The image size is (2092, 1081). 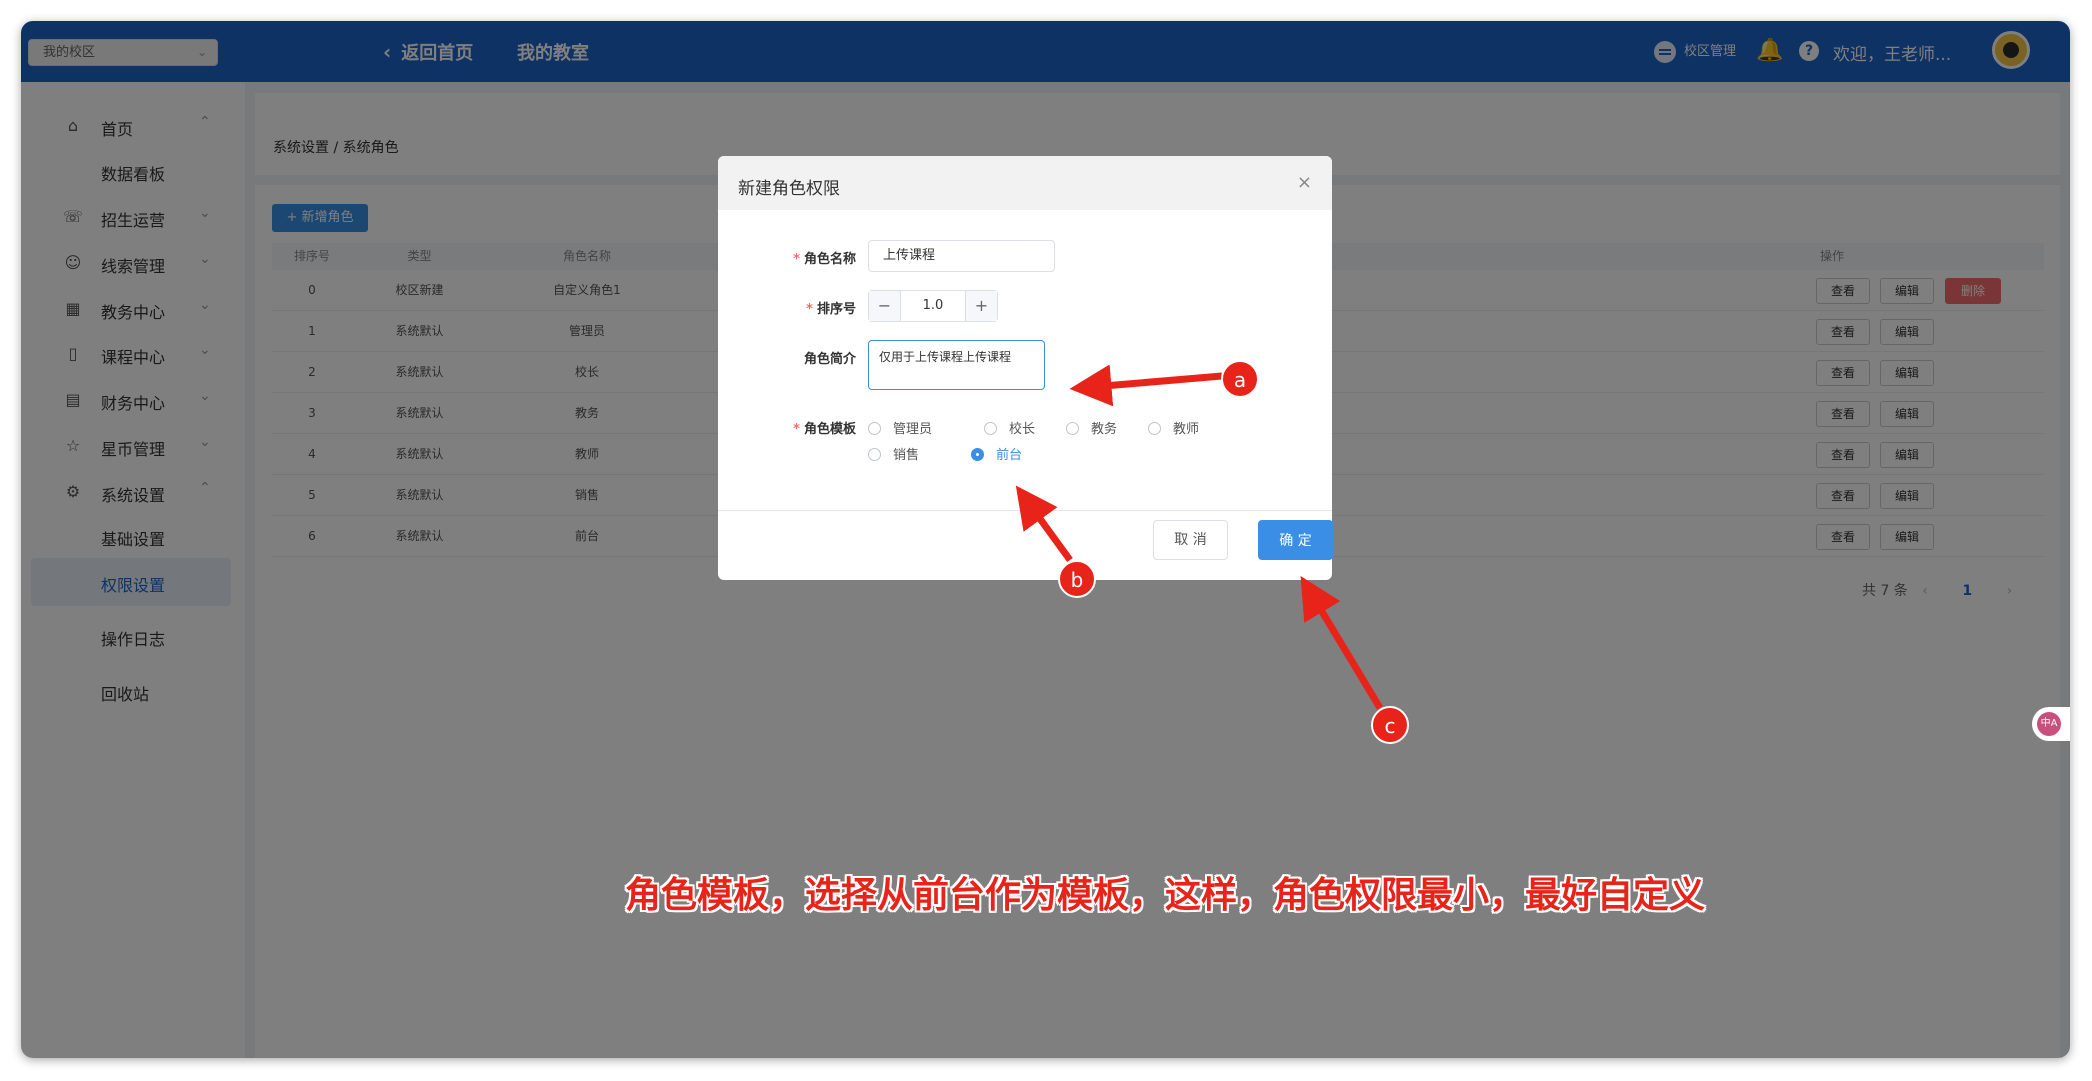 I want to click on intro-label: 角色简介, so click(x=829, y=359).